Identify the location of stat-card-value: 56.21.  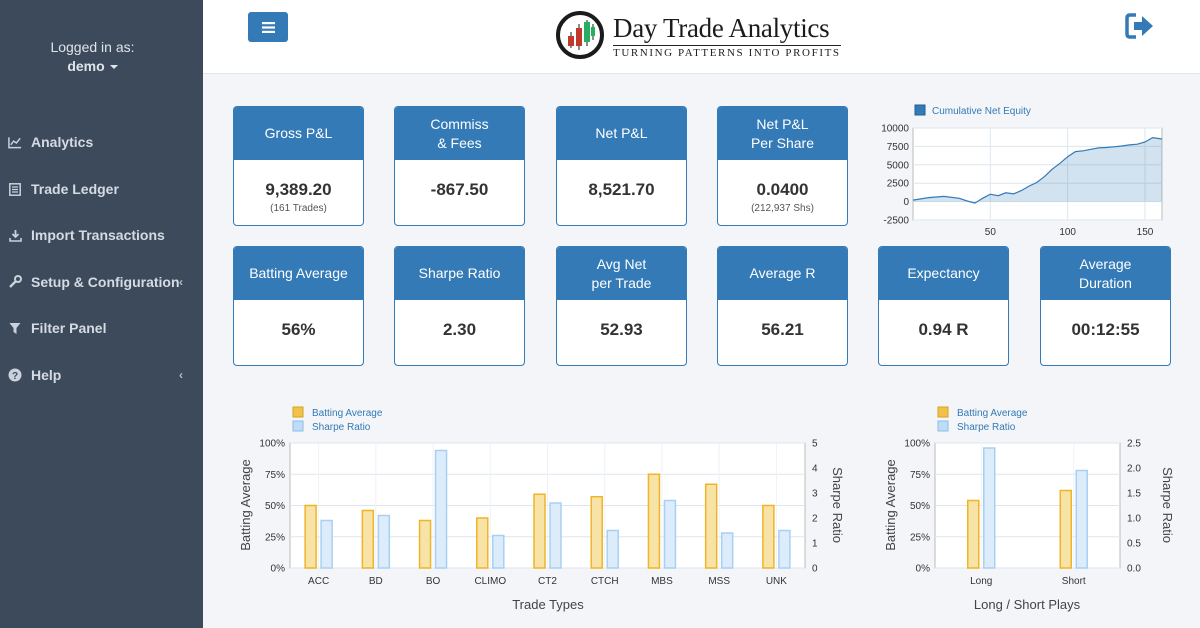
(782, 329).